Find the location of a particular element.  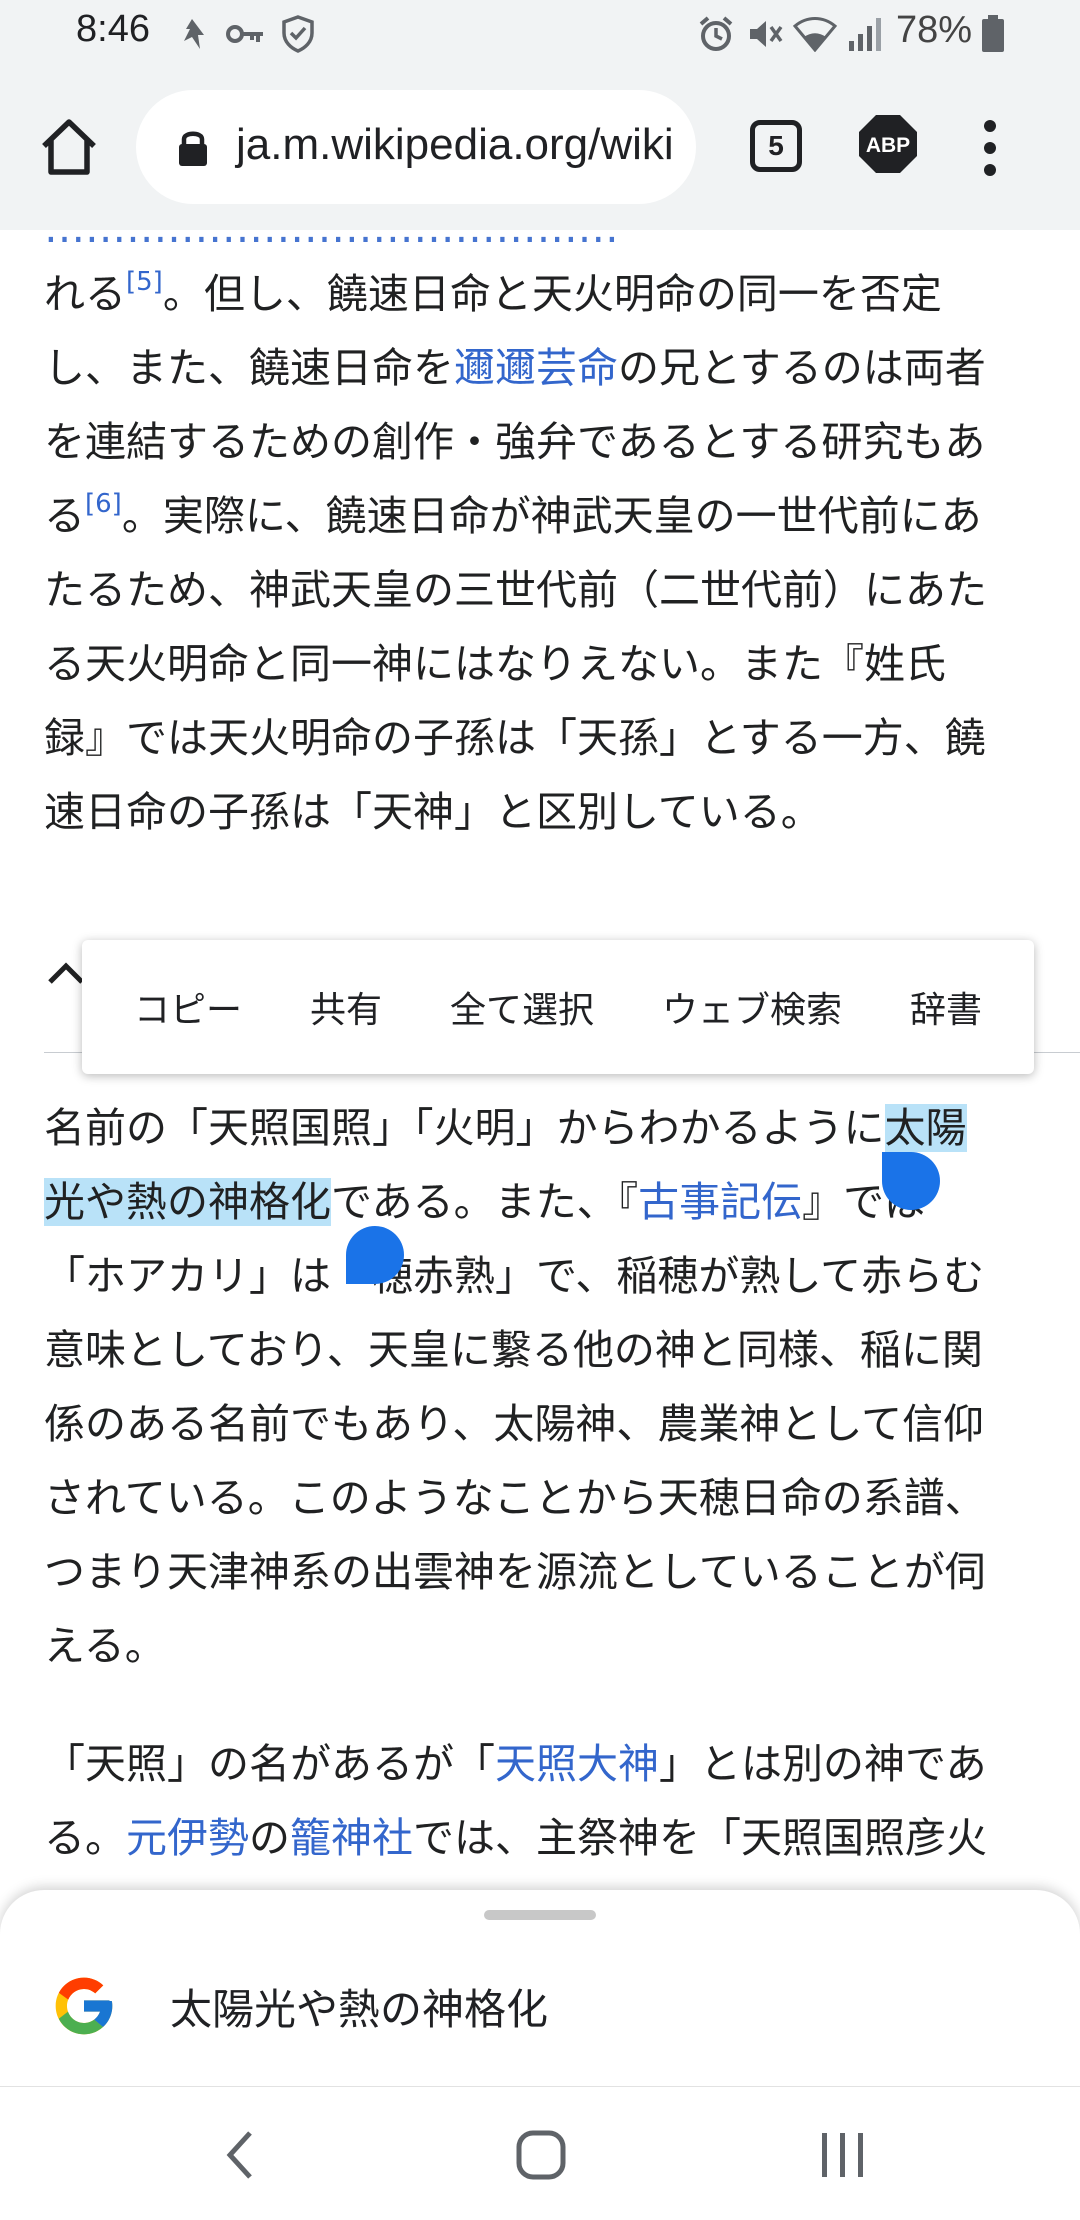

url-bar: ja.m.wikipedia.org/wiki is located at coordinates (416, 147).